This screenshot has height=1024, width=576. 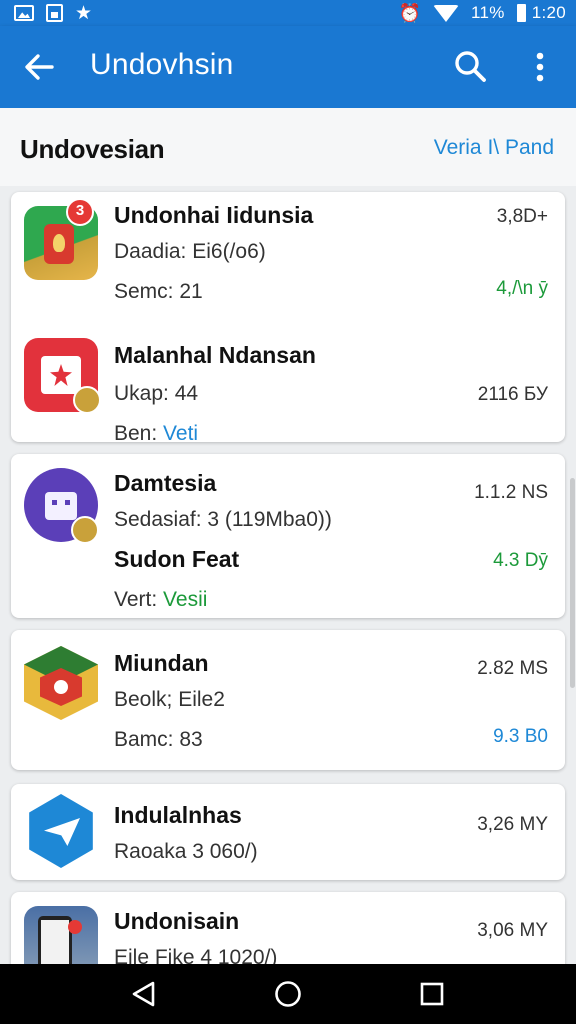 What do you see at coordinates (512, 394) in the screenshot?
I see `app-size: 2116 БУ` at bounding box center [512, 394].